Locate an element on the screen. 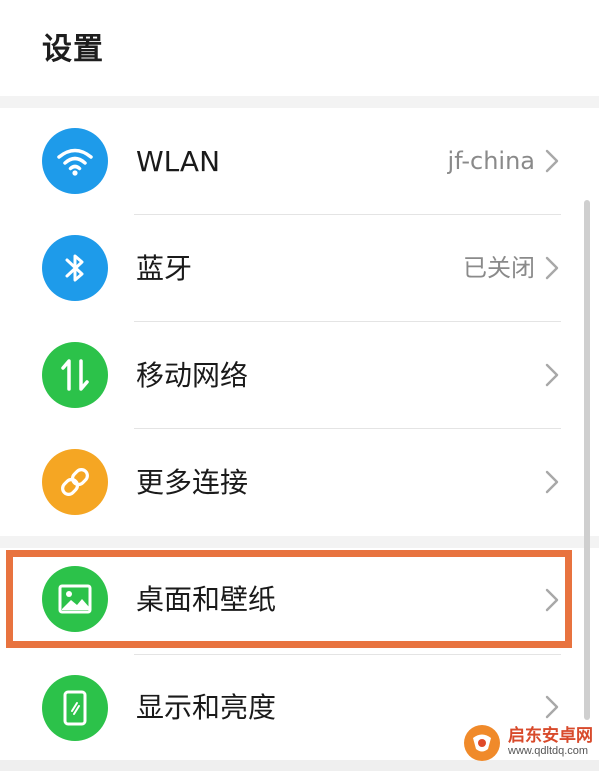  phone-display-icon is located at coordinates (75, 708).